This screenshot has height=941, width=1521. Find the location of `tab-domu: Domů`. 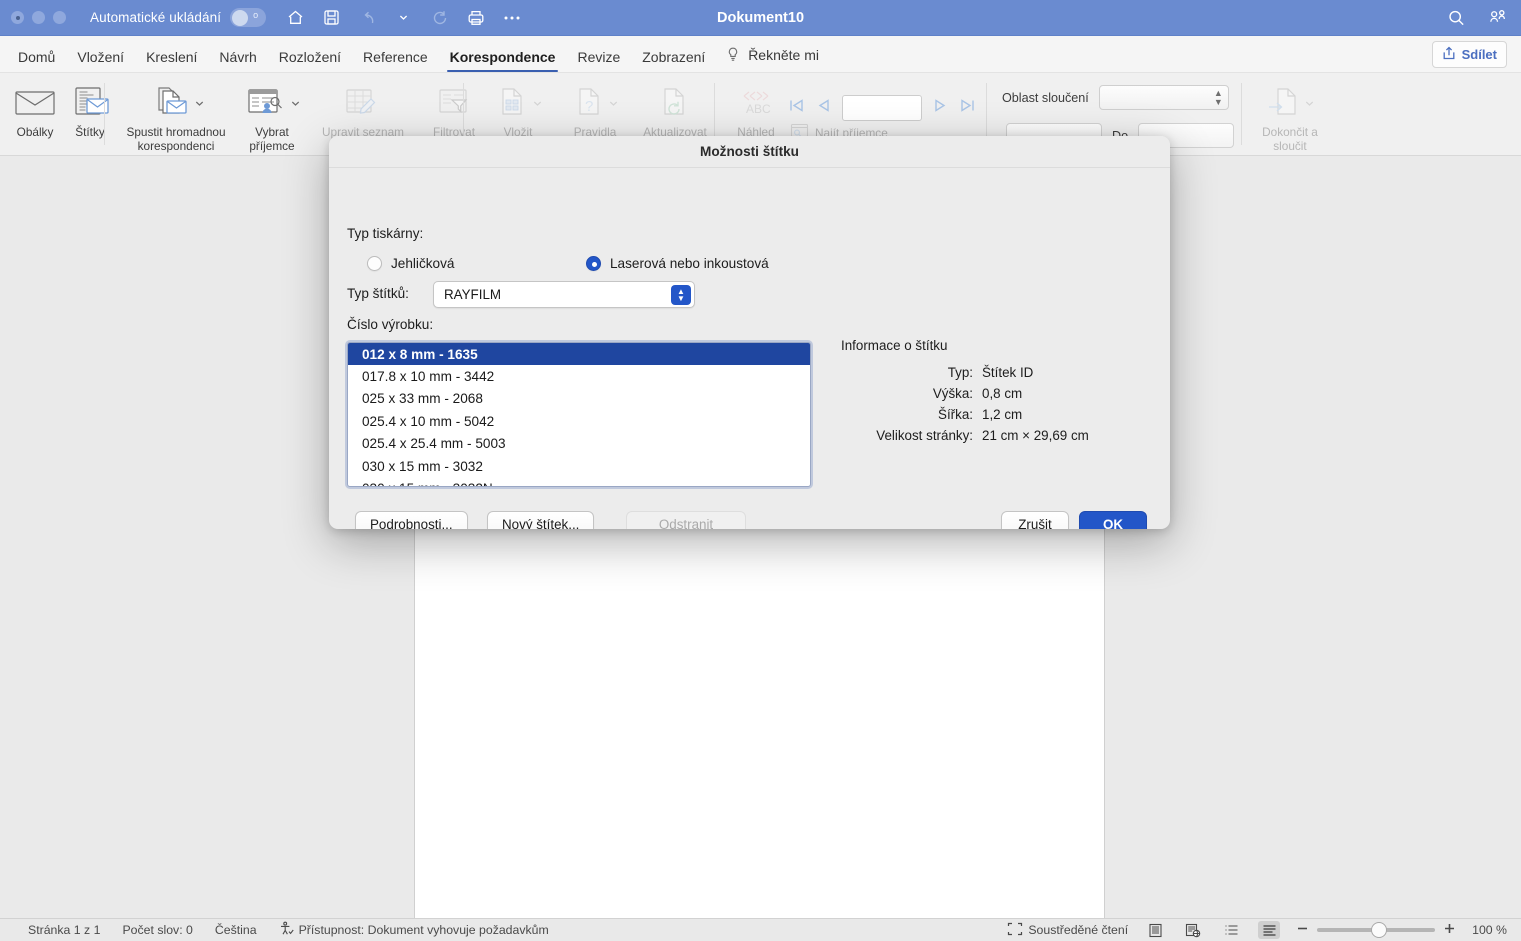

tab-domu: Domů is located at coordinates (36, 60).